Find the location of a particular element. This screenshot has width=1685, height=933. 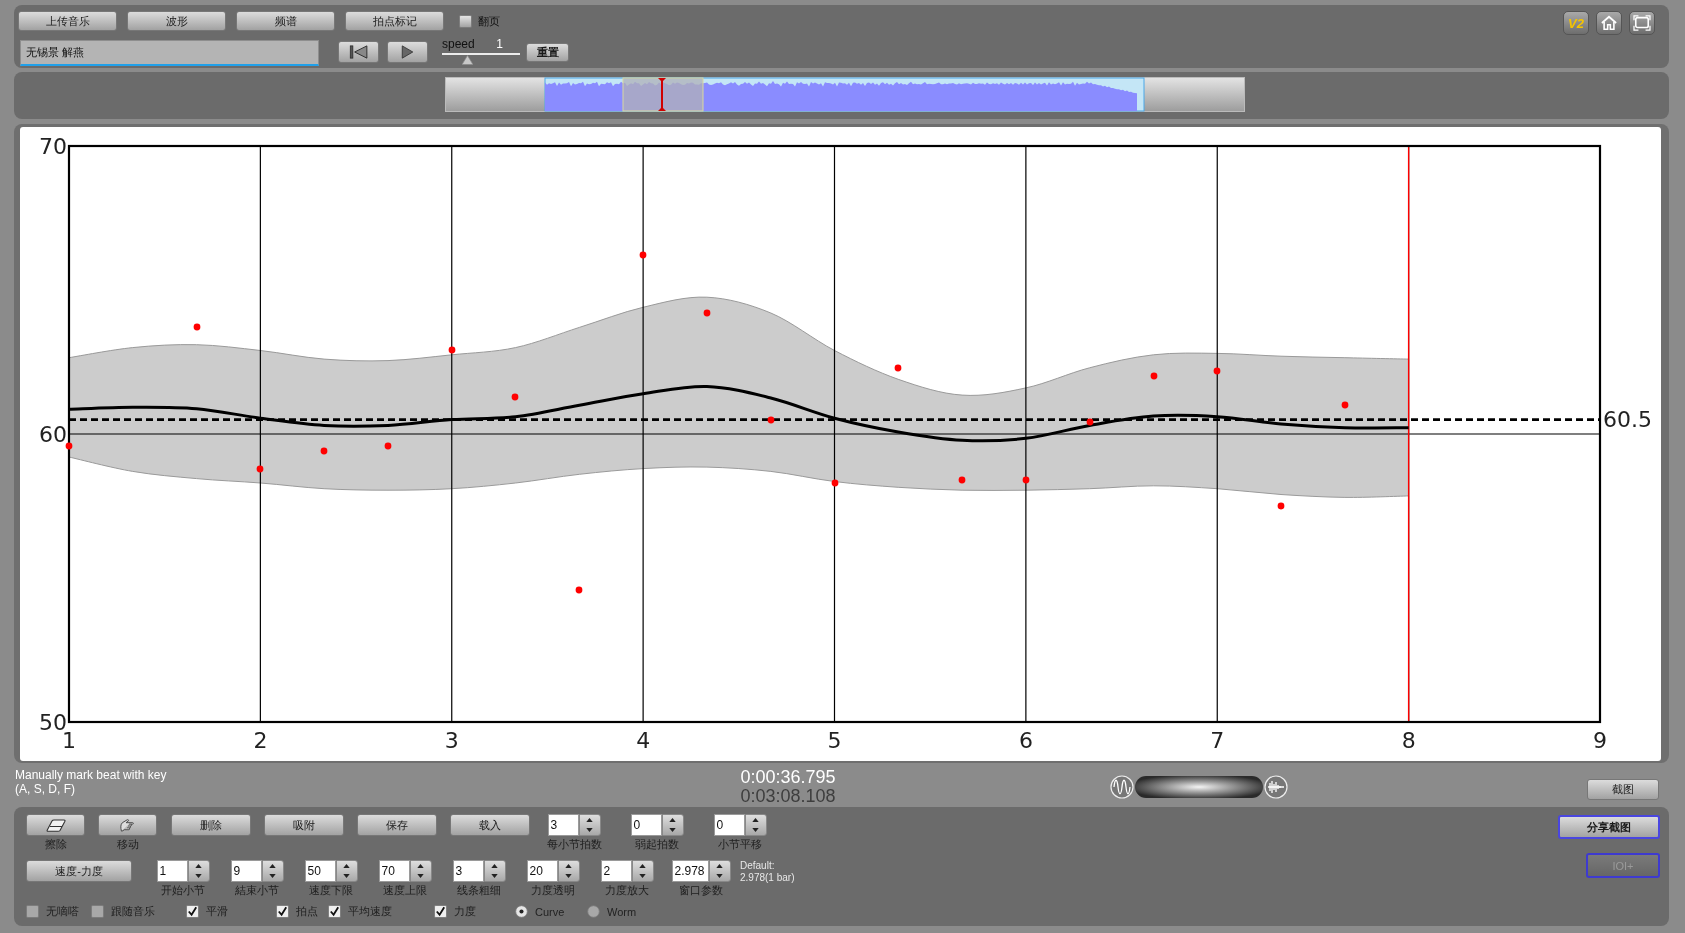

waveform-icon is located at coordinates (1276, 787).